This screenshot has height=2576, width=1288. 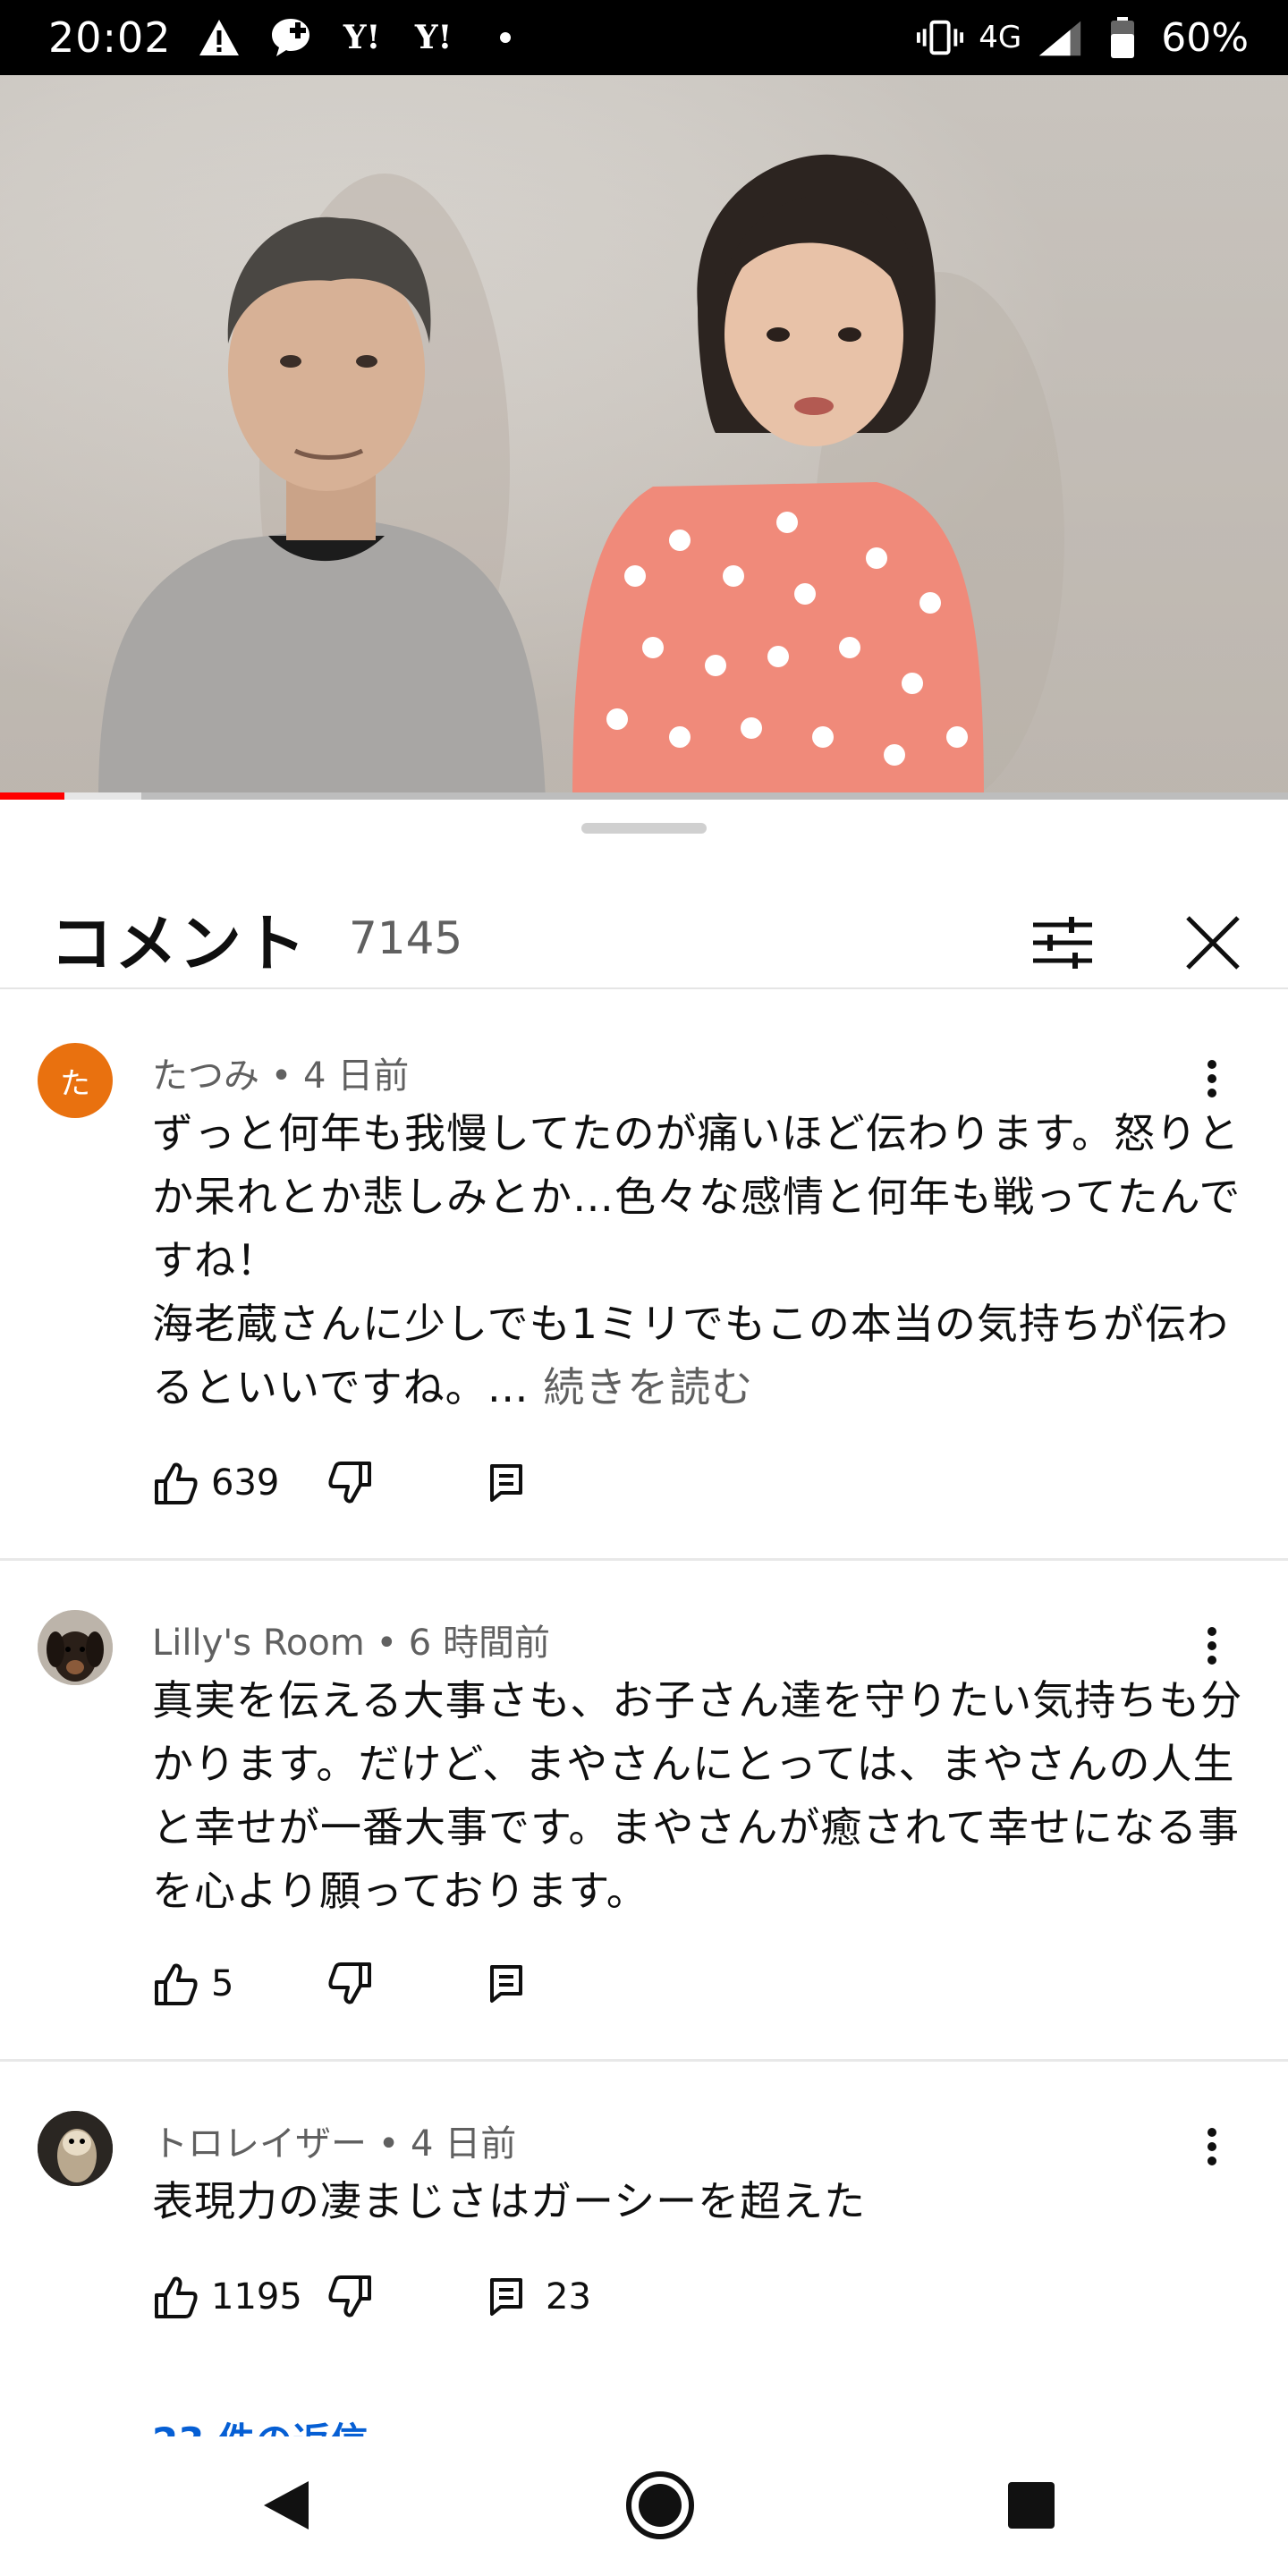 I want to click on comments-title: コメント, so click(x=179, y=943).